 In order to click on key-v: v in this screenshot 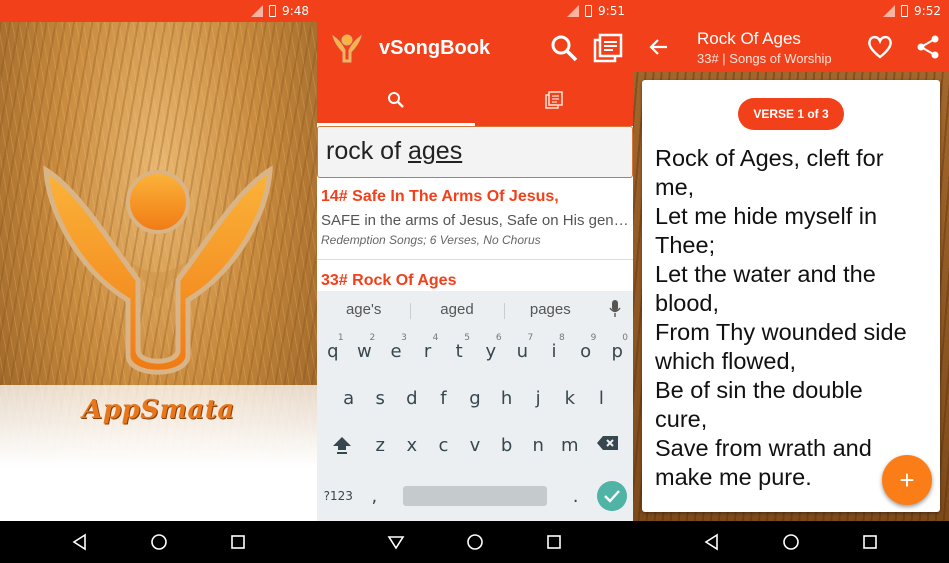, I will do `click(475, 447)`.